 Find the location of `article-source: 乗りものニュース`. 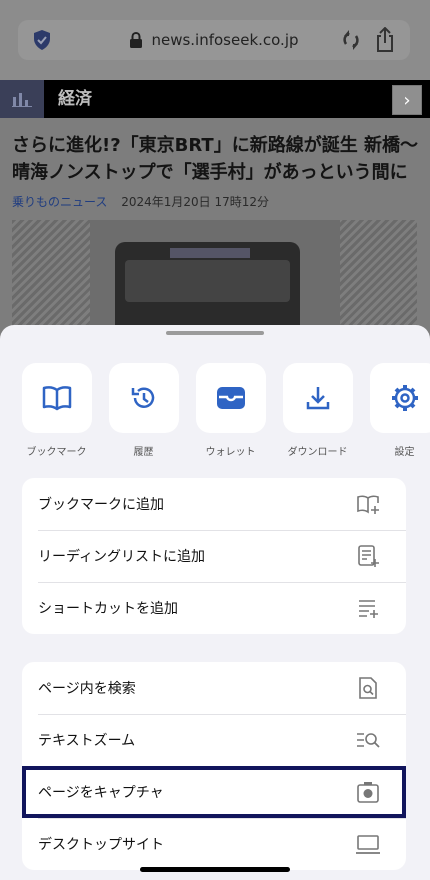

article-source: 乗りものニュース is located at coordinates (59, 202).